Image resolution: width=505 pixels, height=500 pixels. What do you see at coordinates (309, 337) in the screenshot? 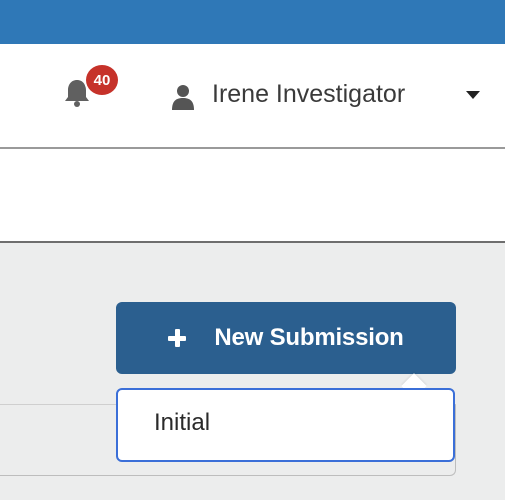
I see `new-submission-label: New Submission` at bounding box center [309, 337].